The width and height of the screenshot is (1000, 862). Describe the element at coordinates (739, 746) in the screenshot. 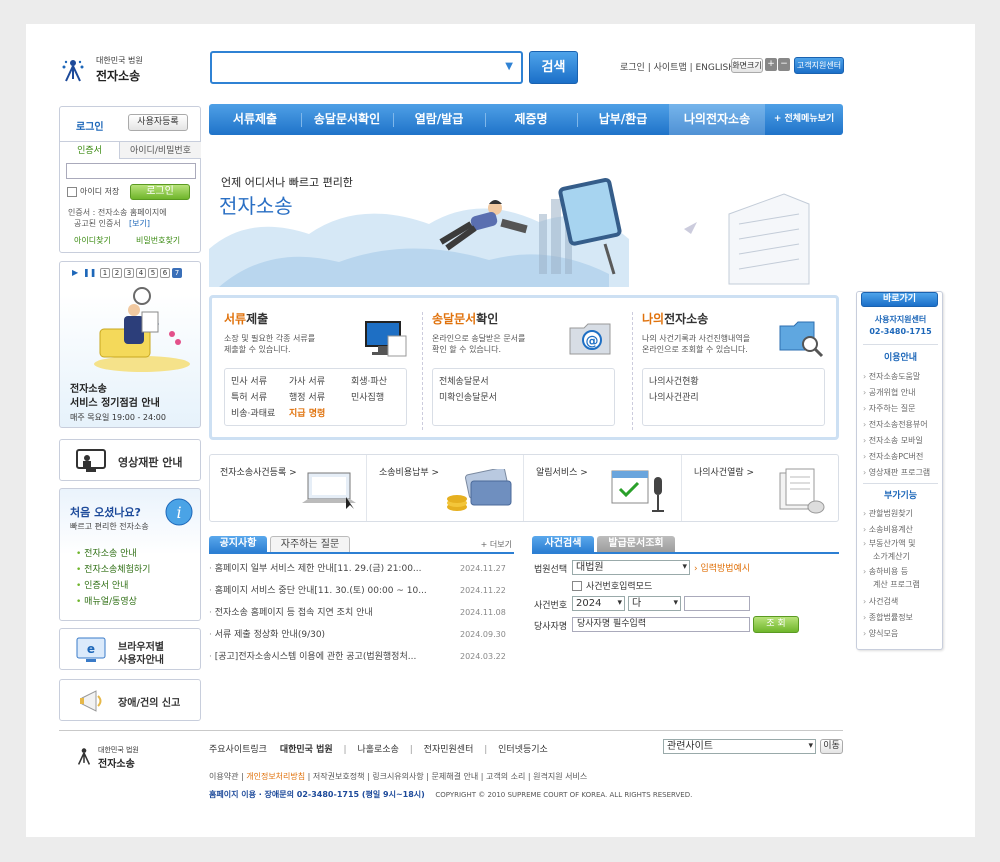

I see `related-site-select: 관련사이트` at that location.